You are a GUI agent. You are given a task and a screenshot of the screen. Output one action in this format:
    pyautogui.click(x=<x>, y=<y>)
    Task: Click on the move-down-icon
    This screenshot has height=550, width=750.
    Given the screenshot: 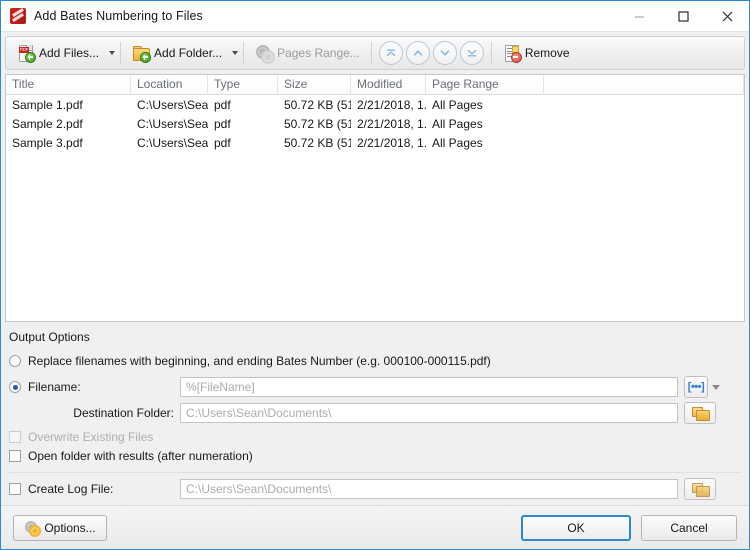 What is the action you would take?
    pyautogui.click(x=444, y=53)
    